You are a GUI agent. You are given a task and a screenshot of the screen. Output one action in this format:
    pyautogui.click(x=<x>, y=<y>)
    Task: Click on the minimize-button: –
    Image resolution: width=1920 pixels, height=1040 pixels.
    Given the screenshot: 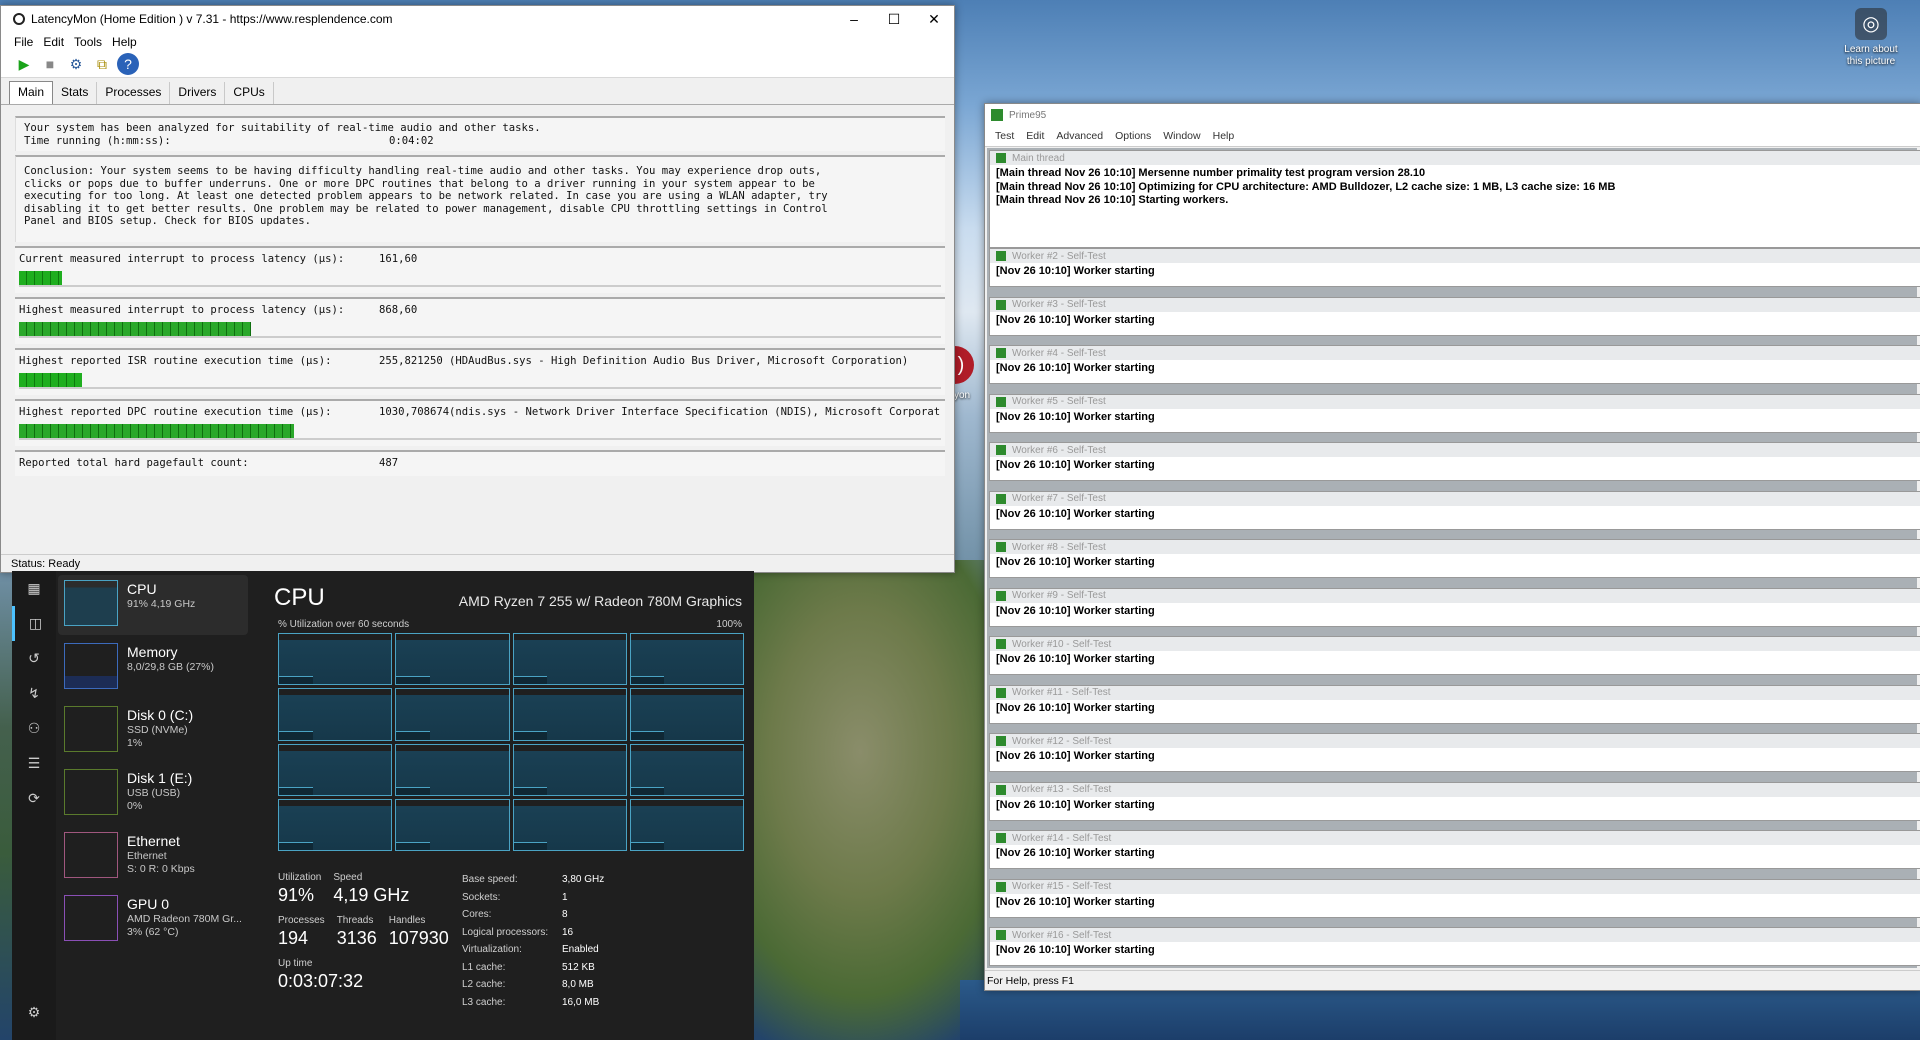 What is the action you would take?
    pyautogui.click(x=854, y=19)
    